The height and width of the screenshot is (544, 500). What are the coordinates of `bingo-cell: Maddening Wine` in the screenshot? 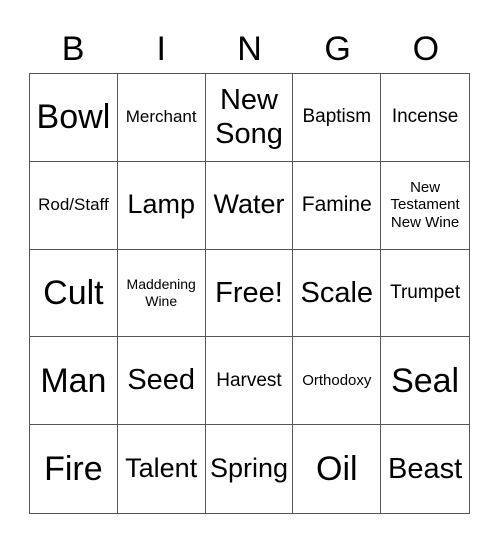 It's located at (161, 293).